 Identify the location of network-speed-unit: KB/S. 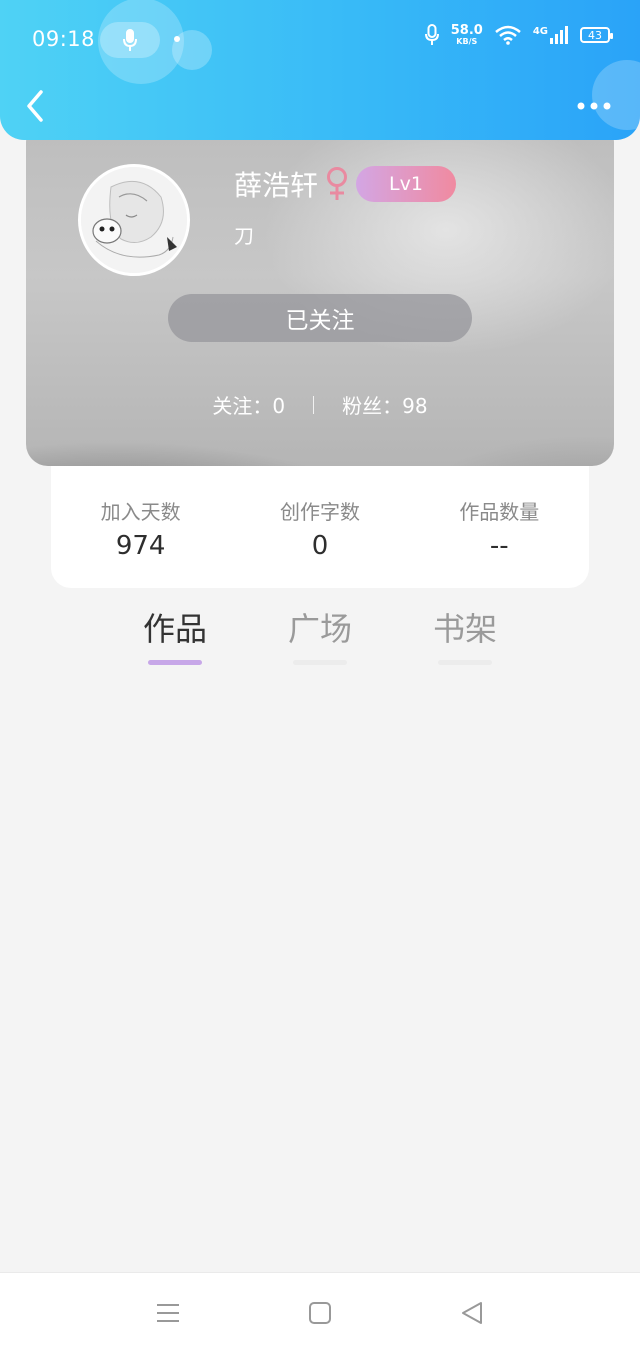
(467, 41).